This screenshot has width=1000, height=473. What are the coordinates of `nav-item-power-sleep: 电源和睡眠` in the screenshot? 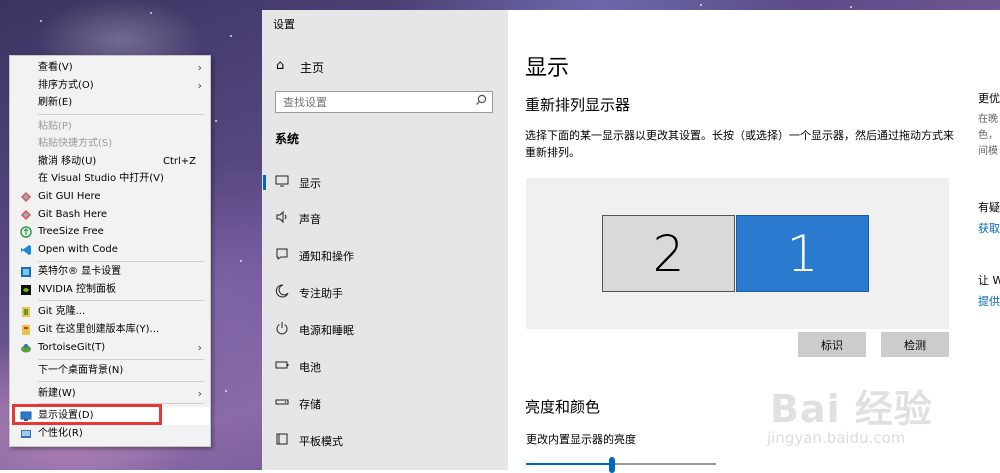 It's located at (385, 330).